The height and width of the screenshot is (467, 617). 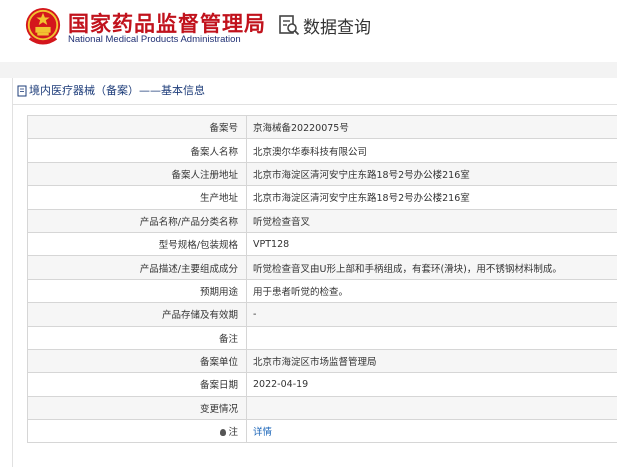 I want to click on row-value: 北京澳尔华泰科技有限公司, so click(x=431, y=150).